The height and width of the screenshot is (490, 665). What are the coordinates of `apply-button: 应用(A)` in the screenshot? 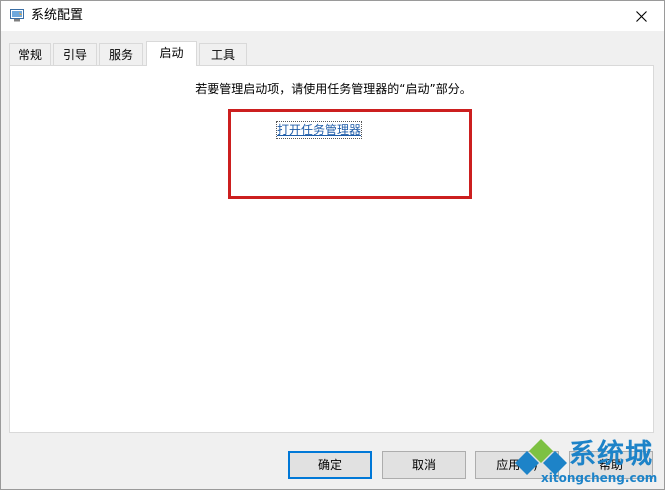 It's located at (517, 465).